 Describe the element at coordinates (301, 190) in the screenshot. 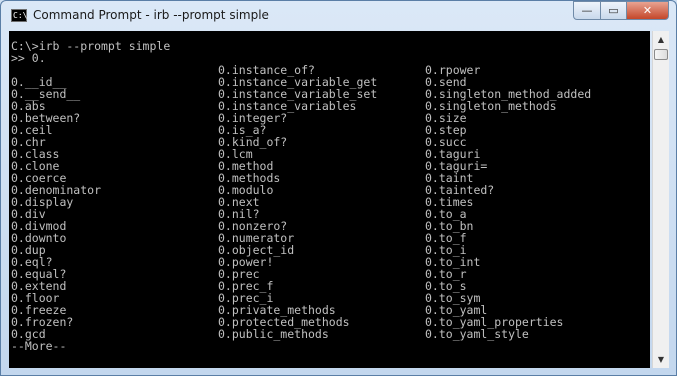

I see `console-line: 0.denominator 0.modulo 0.tainted?` at that location.